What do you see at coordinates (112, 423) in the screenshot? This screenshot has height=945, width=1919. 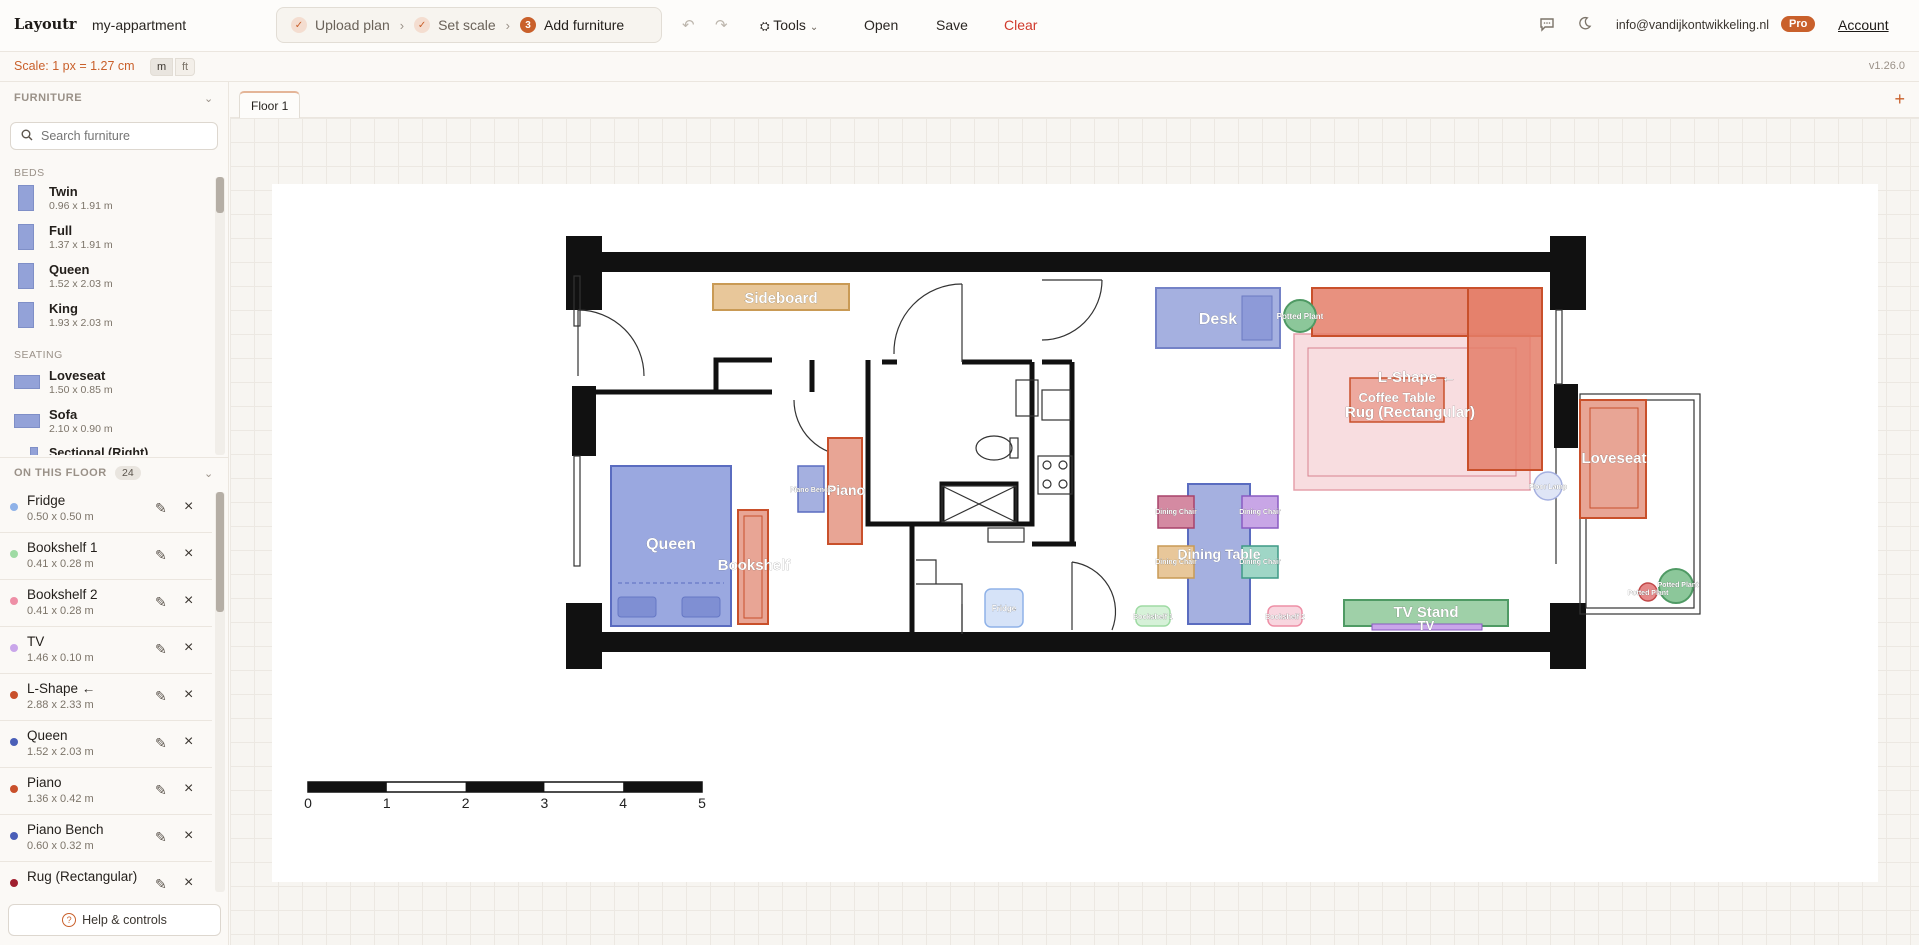 I see `catalog-item-sofa: Sofa 2.10 x 0.90 m` at bounding box center [112, 423].